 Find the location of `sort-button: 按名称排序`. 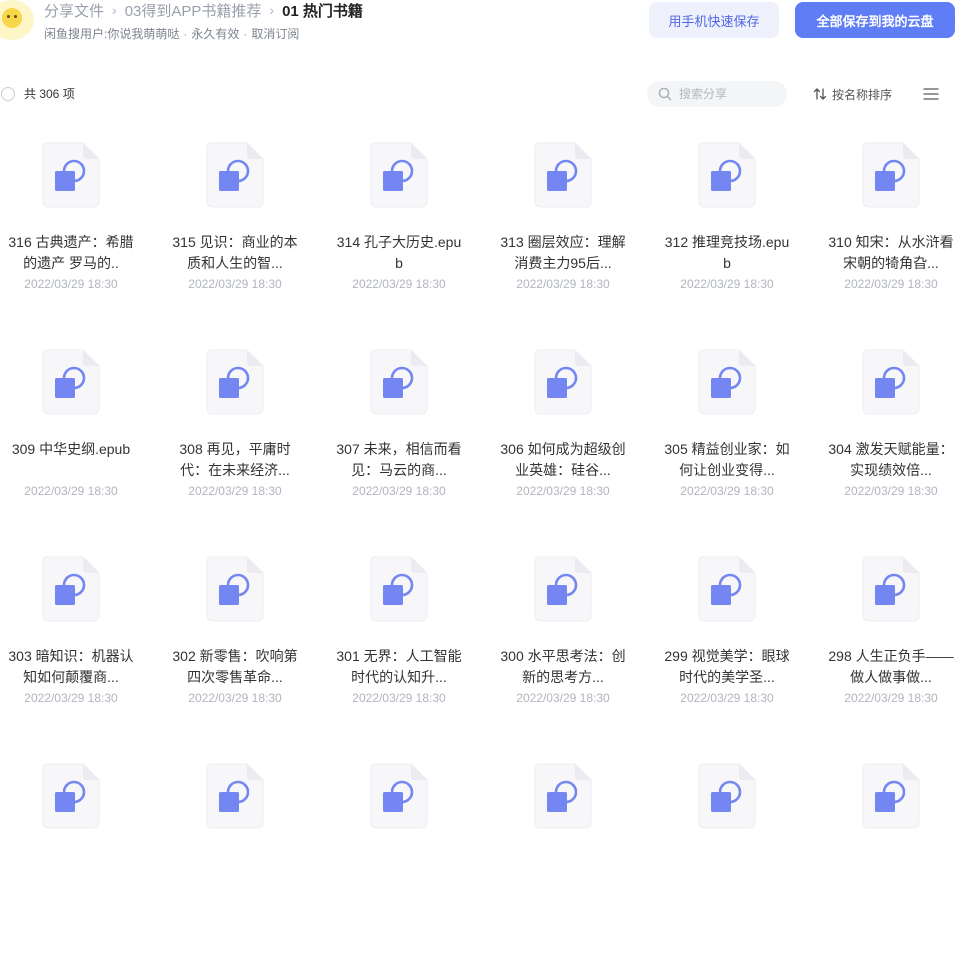

sort-button: 按名称排序 is located at coordinates (852, 94).